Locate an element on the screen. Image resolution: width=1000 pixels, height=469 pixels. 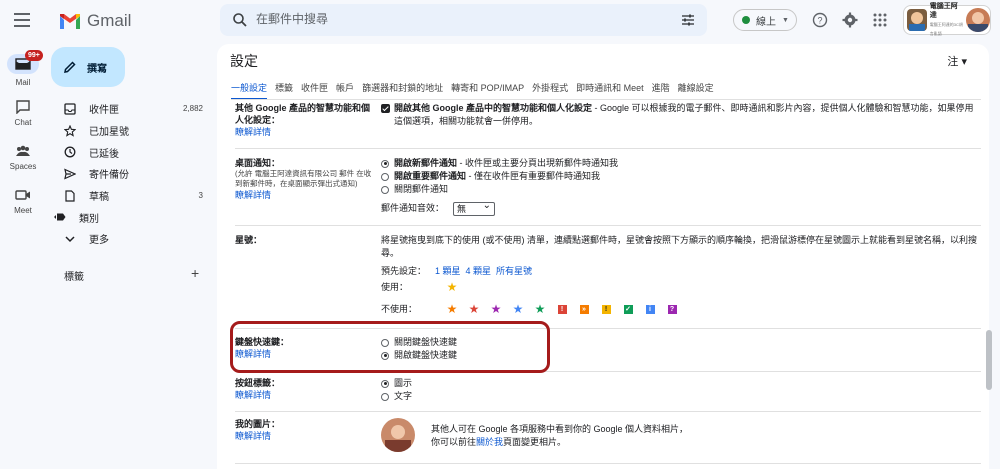
option-new-mail: 開啟新郵件通知 - 收件匣或主要分頁出現新郵件時通知我 is located at coordinates (681, 163).